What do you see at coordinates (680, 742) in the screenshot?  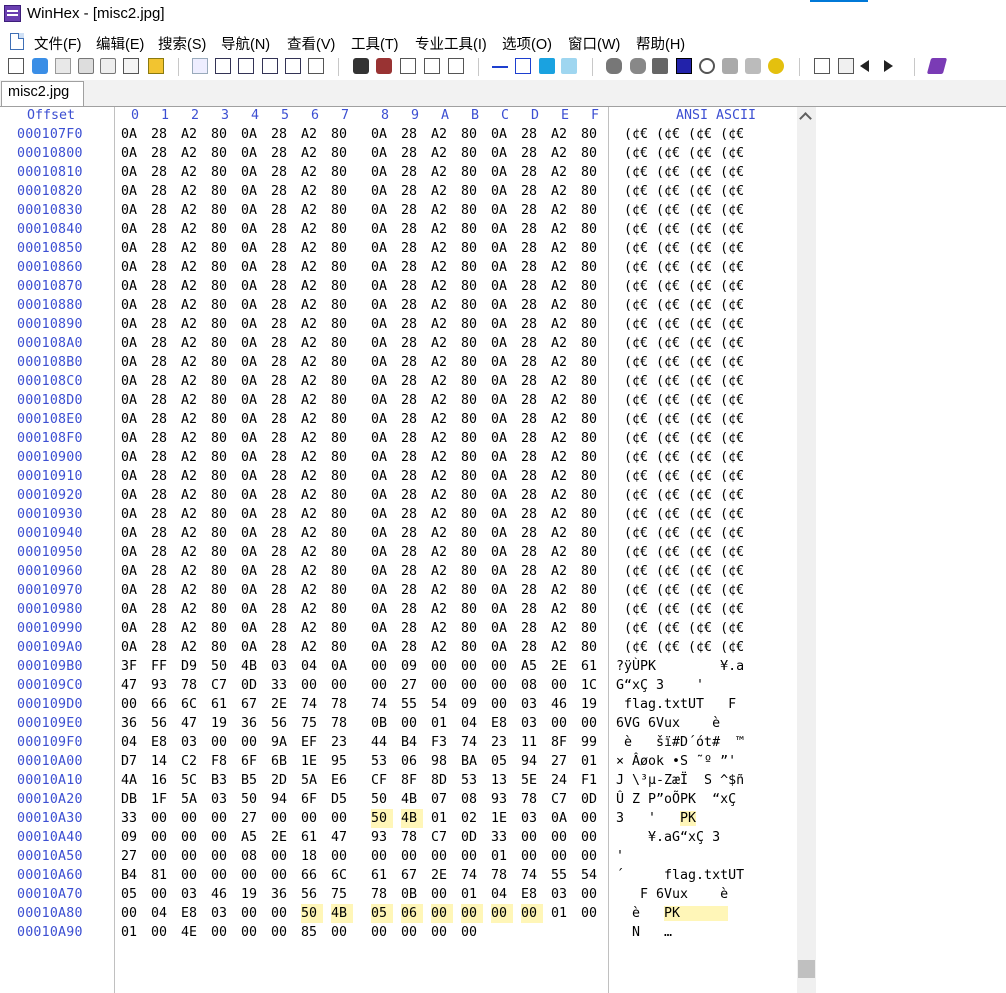 I see `ascii-text: è šï#D´ót# ™` at bounding box center [680, 742].